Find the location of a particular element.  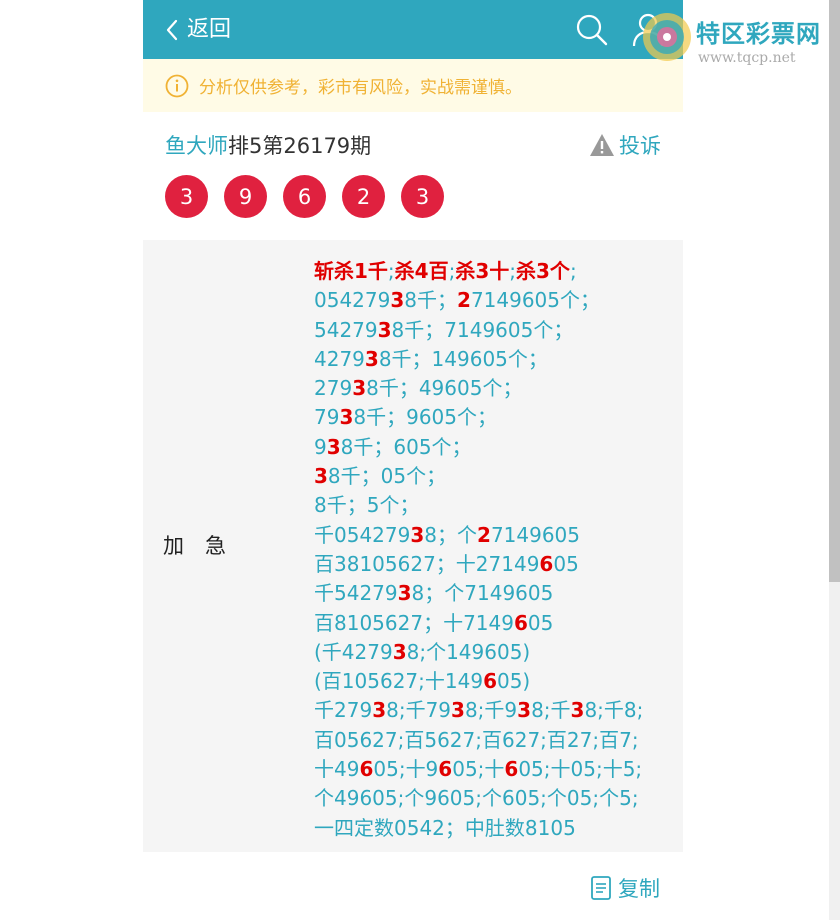

copy-label: 复制 is located at coordinates (639, 889).